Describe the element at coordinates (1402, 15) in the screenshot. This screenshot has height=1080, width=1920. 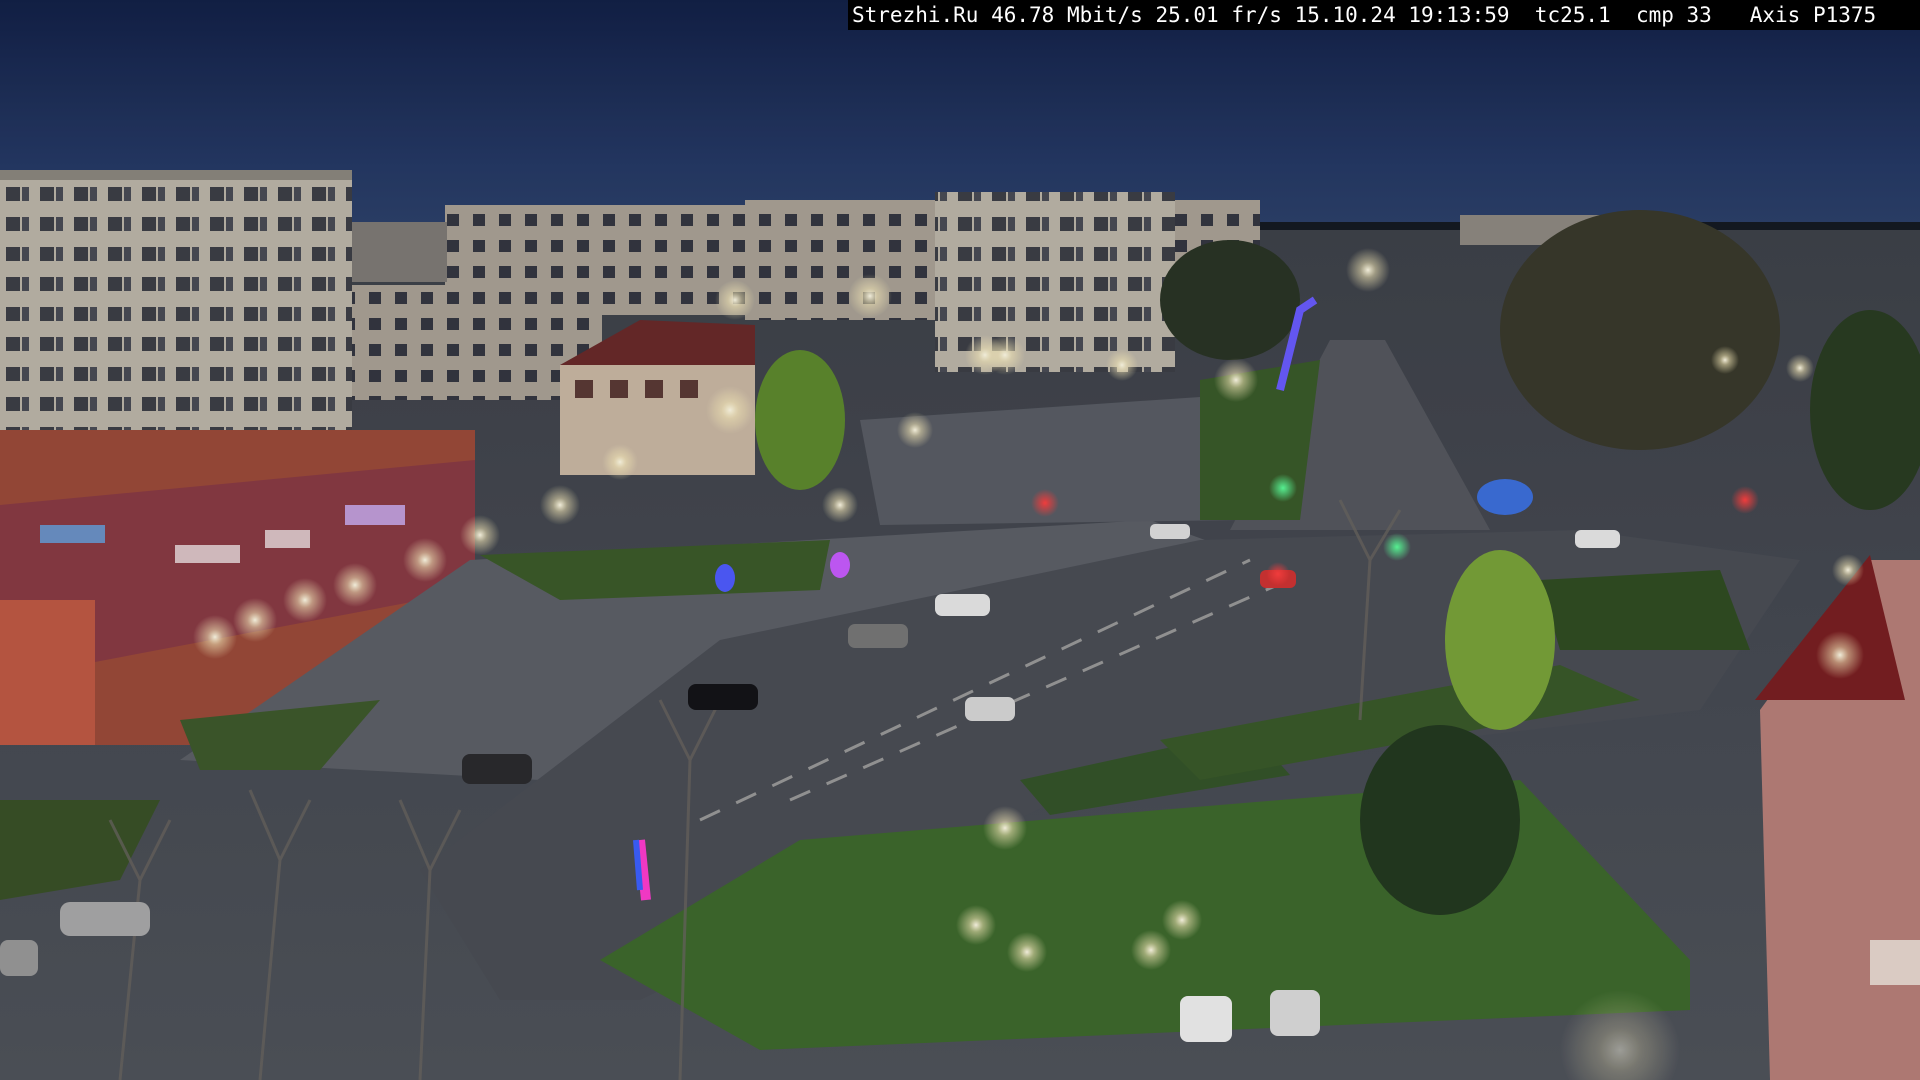
I see `osd-datetime: 15.10.24 19:13:59` at that location.